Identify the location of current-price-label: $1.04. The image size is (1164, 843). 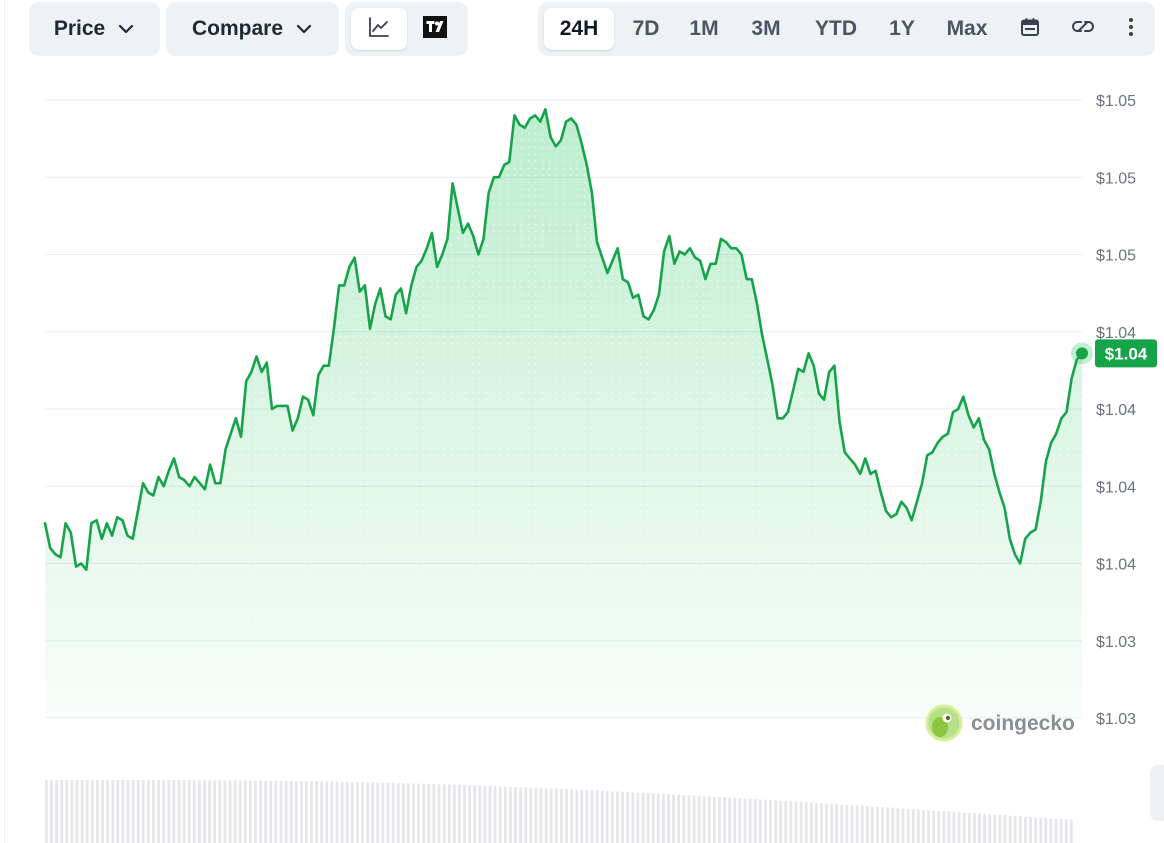
(1126, 353).